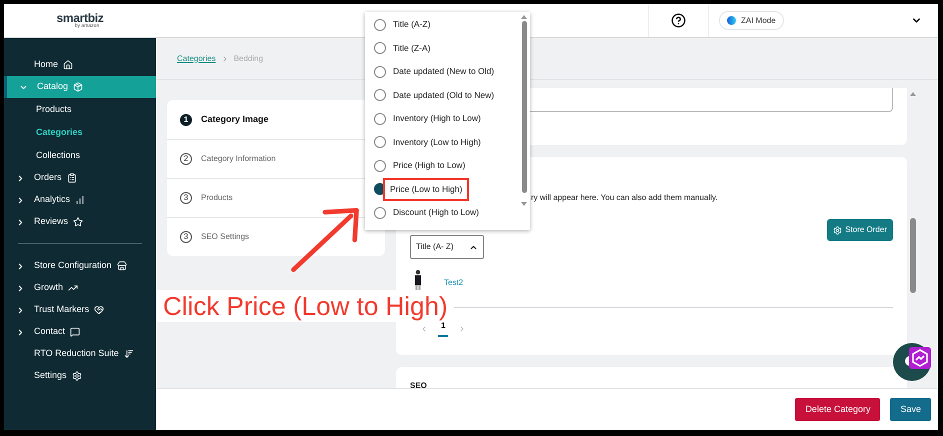  What do you see at coordinates (426, 189) in the screenshot?
I see `option-label: Price (Low to High)` at bounding box center [426, 189].